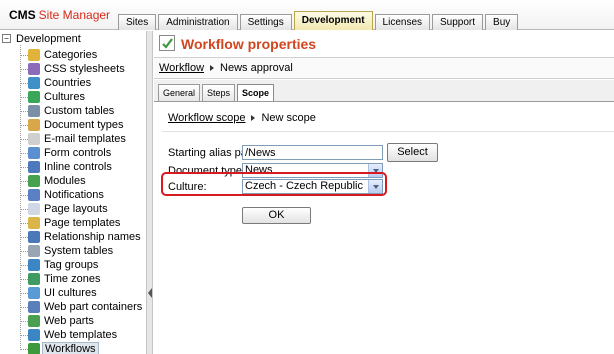 The width and height of the screenshot is (614, 354). What do you see at coordinates (412, 152) in the screenshot?
I see `select-button: Select` at bounding box center [412, 152].